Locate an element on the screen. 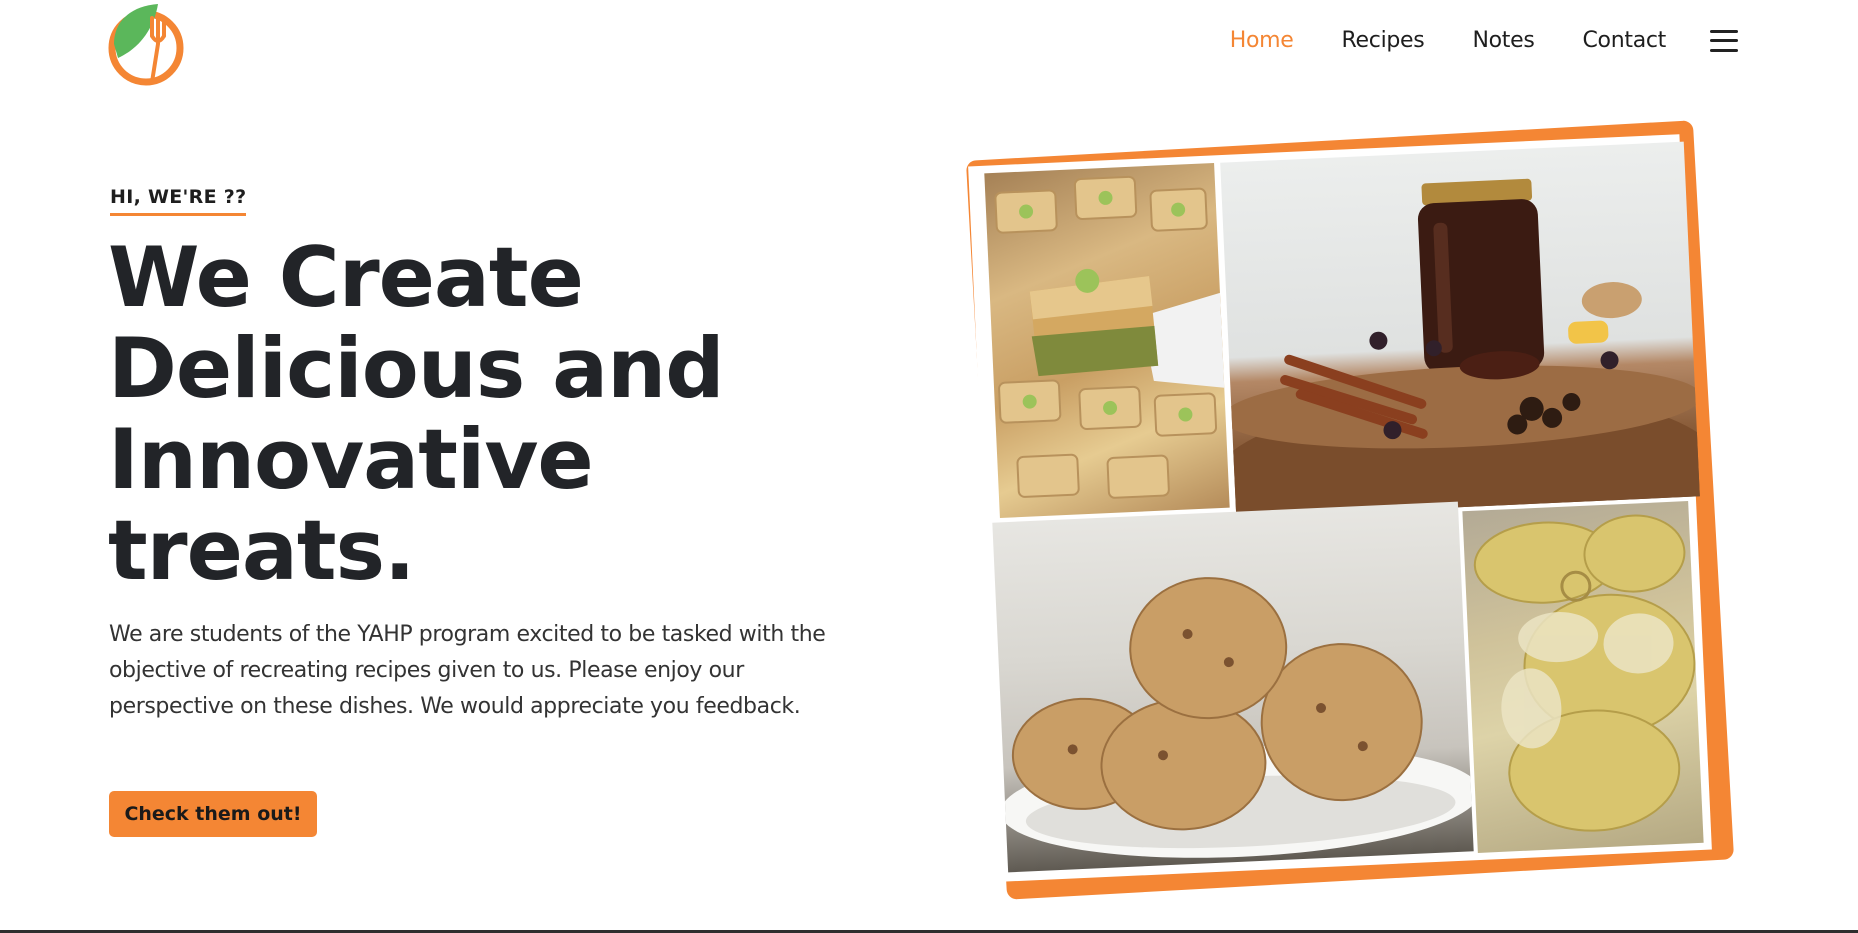 The height and width of the screenshot is (933, 1858). main-nav: Home Recipes Notes Contact is located at coordinates (1460, 40).